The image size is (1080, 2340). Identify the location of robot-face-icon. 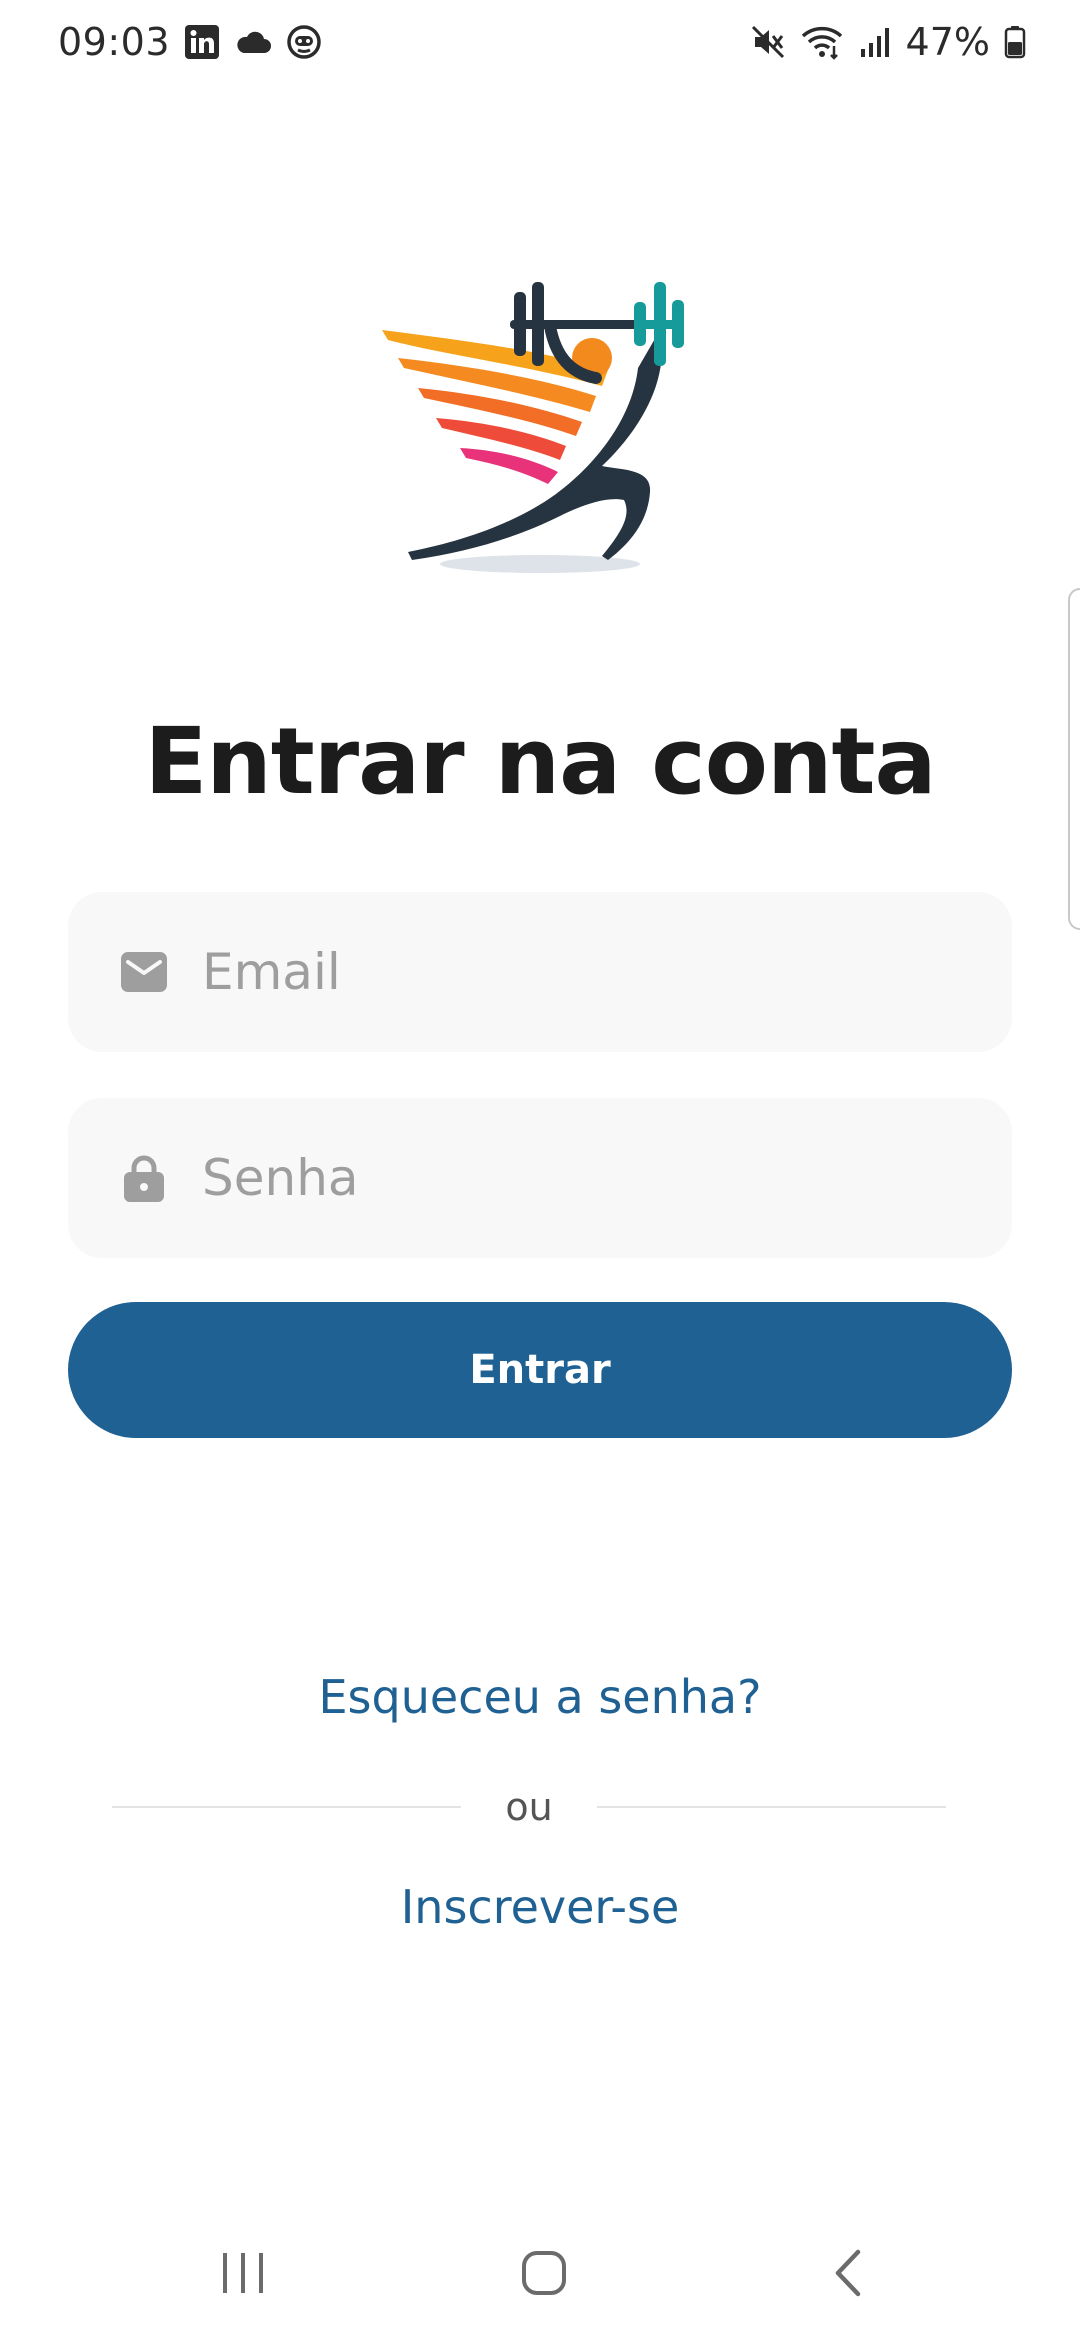
(304, 42).